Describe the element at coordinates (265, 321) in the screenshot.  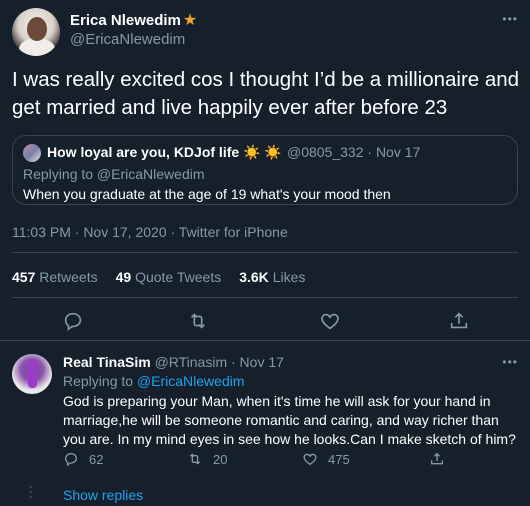
I see `tweet-actions` at that location.